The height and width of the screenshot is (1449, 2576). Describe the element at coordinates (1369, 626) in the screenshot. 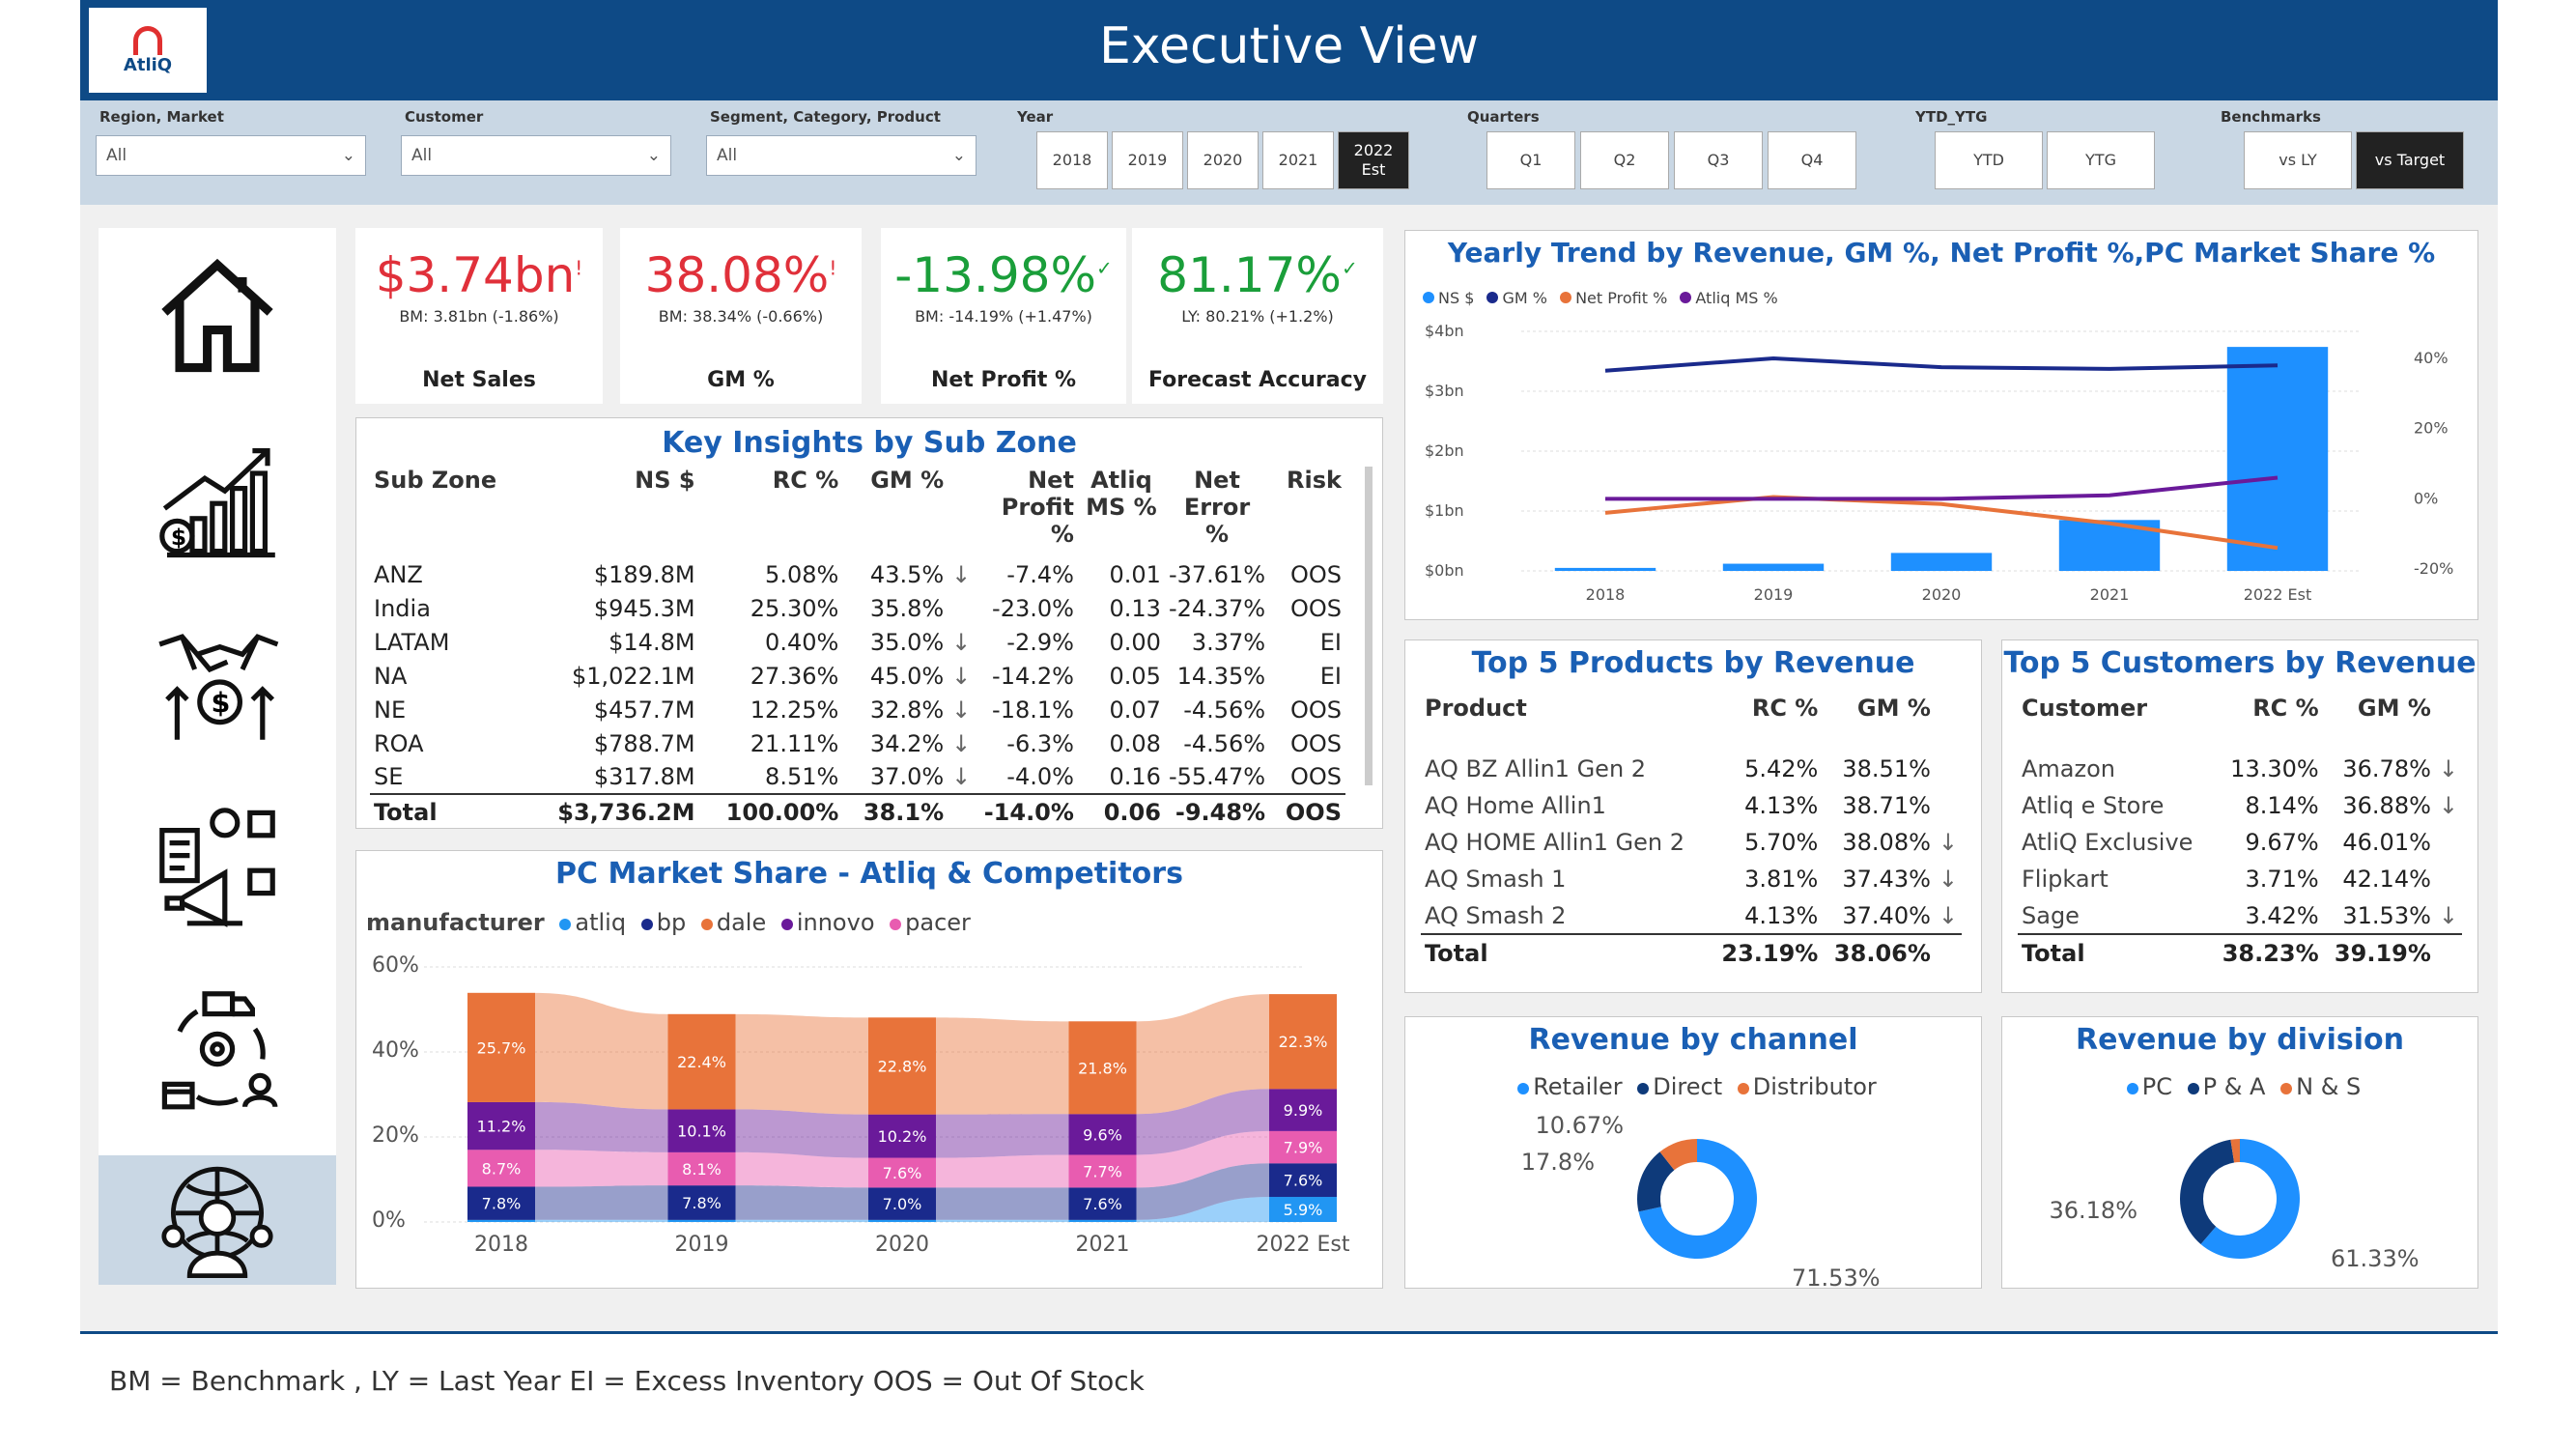

I see `scrollbar` at that location.